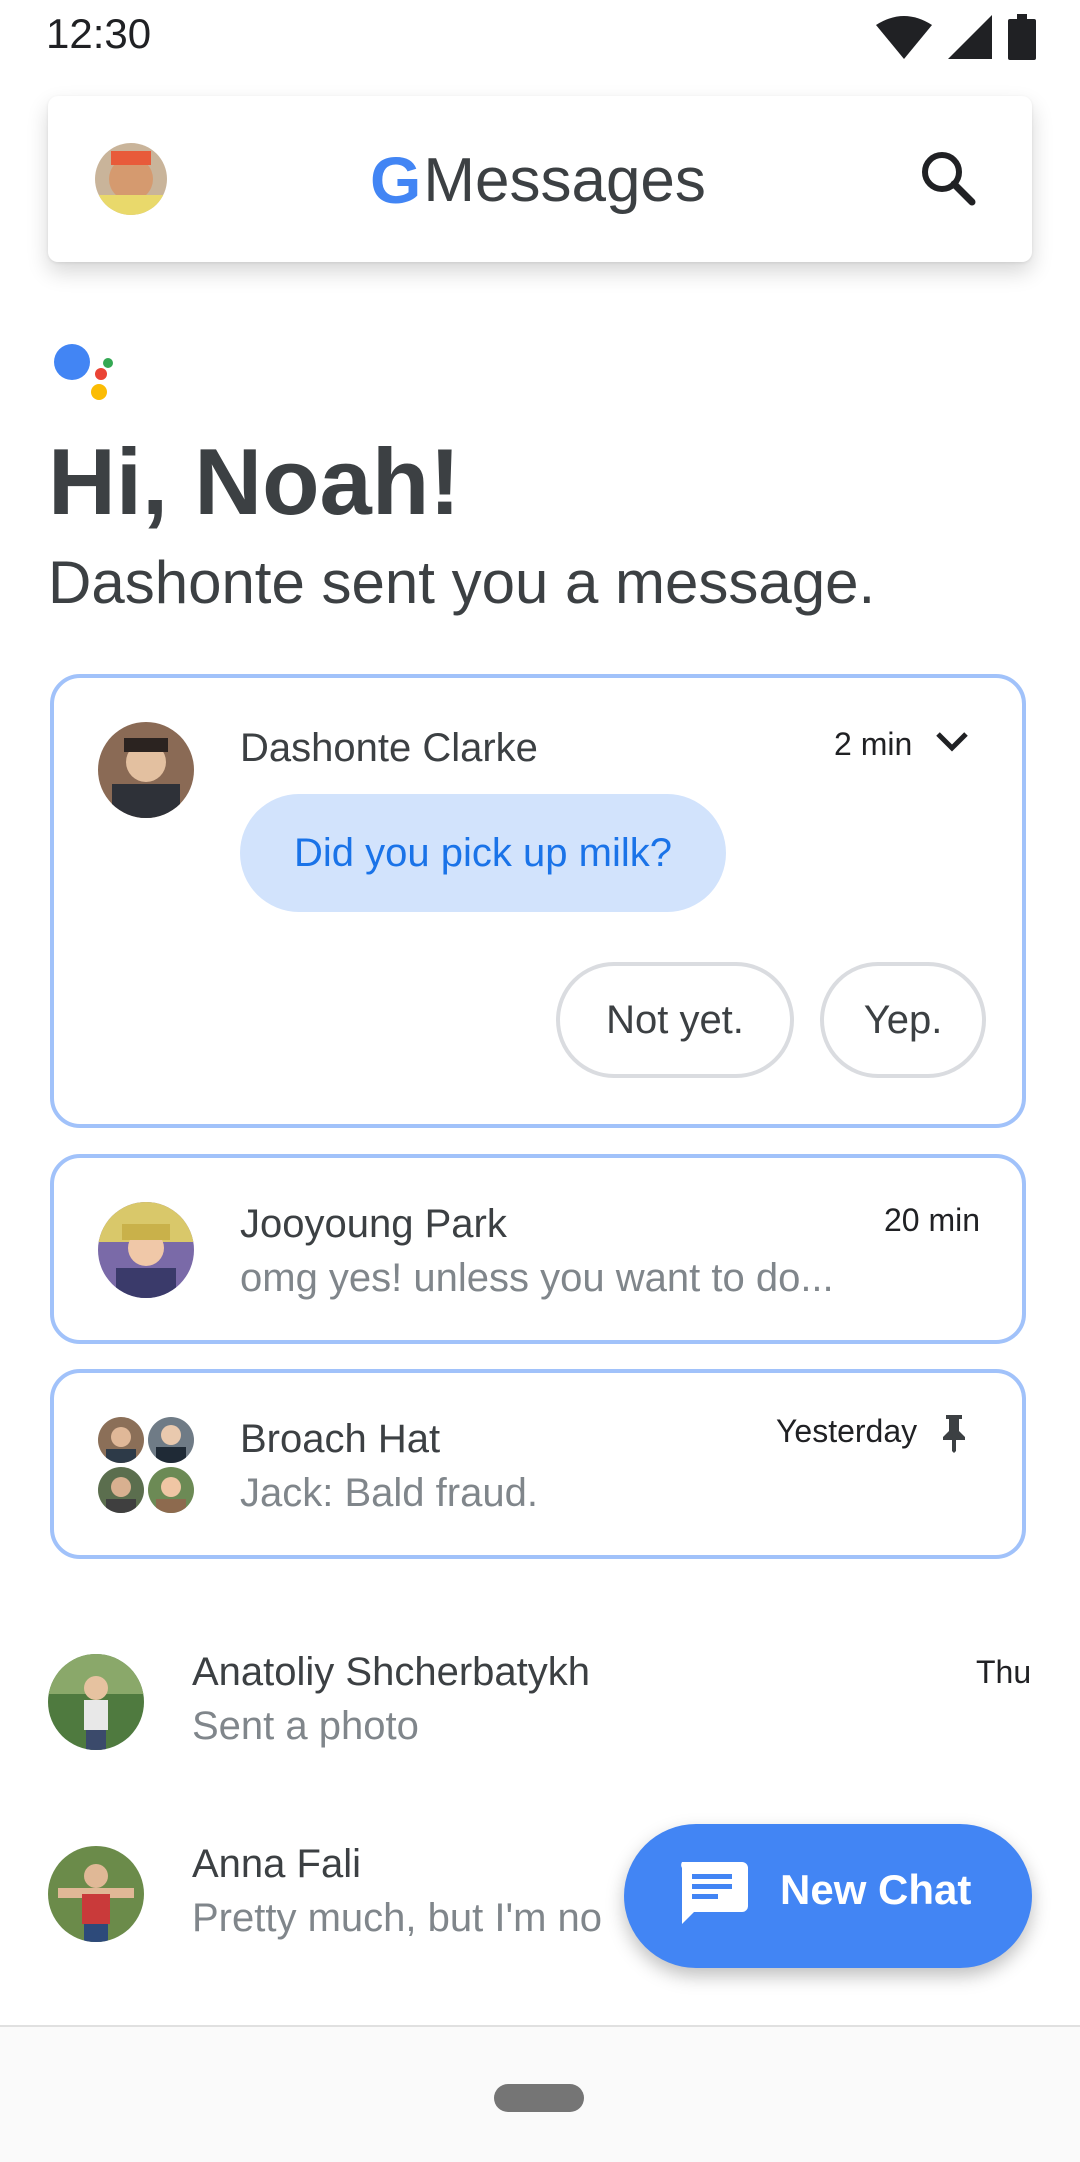 This screenshot has width=1080, height=2162. What do you see at coordinates (539, 2098) in the screenshot?
I see `home-gesture-handle` at bounding box center [539, 2098].